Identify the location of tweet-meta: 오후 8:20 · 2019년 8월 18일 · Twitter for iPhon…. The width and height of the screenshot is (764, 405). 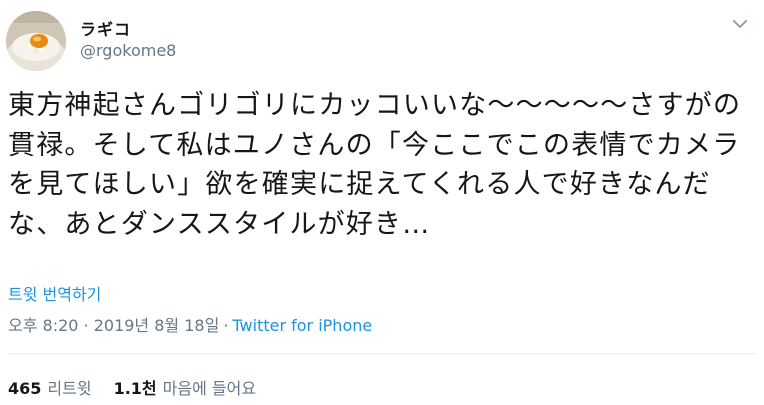
(190, 324).